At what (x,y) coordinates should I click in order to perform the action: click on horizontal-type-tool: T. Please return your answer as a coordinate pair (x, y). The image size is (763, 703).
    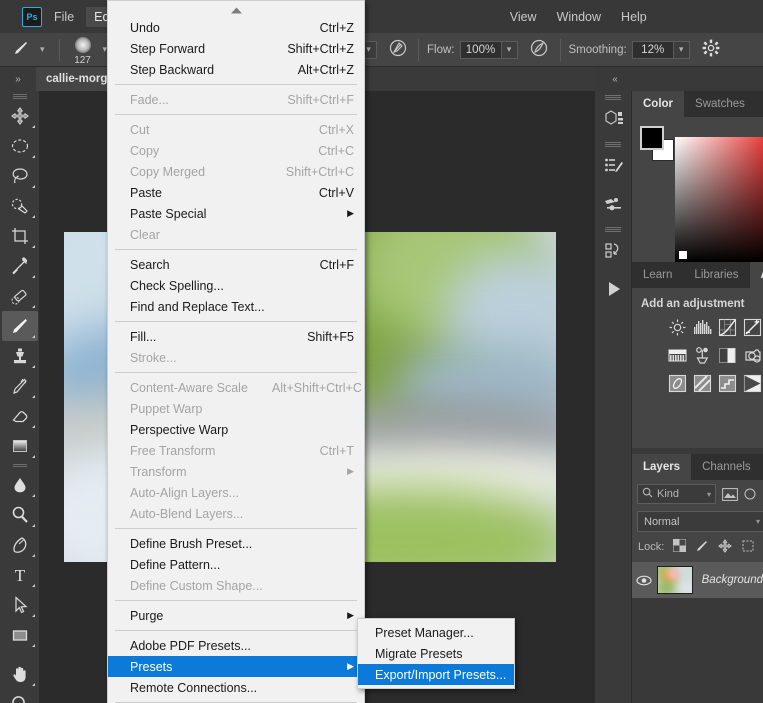
    Looking at the image, I should click on (20, 575).